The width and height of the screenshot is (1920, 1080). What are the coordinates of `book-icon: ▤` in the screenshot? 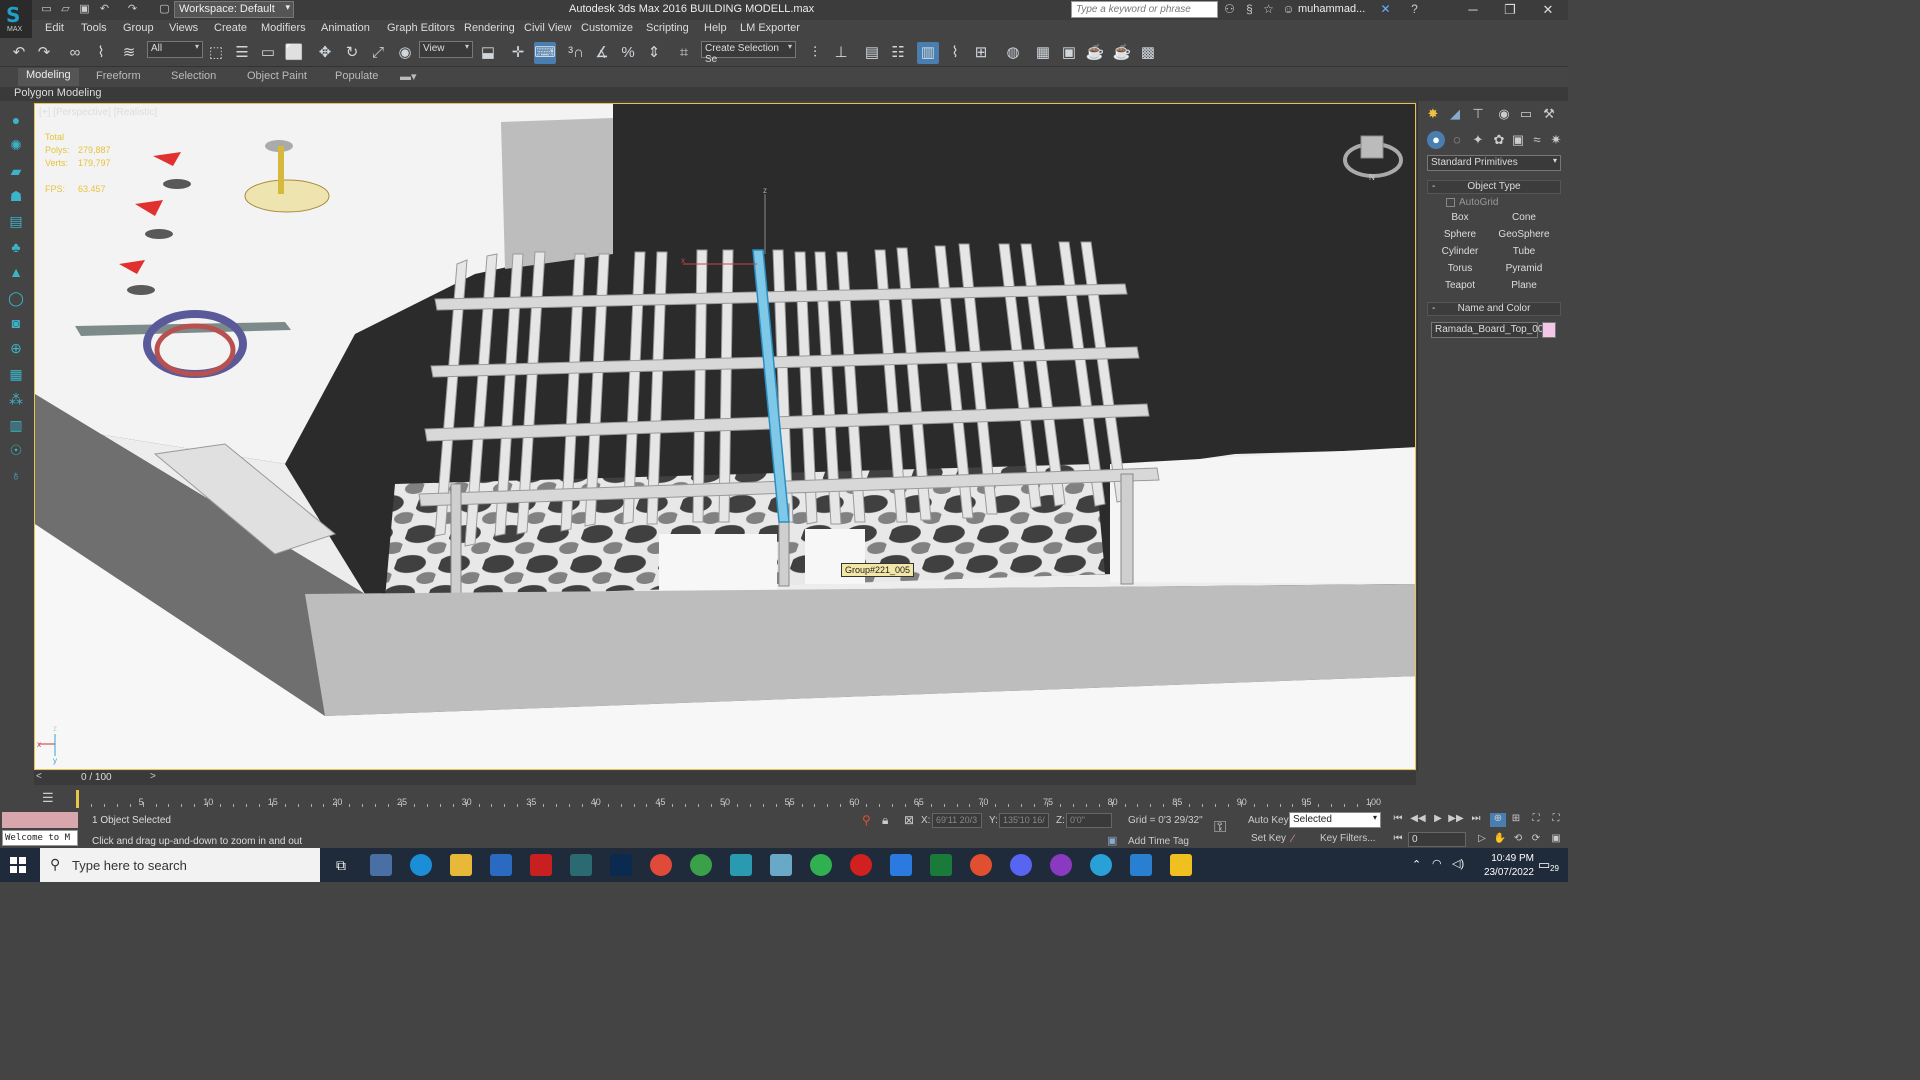 It's located at (16, 221).